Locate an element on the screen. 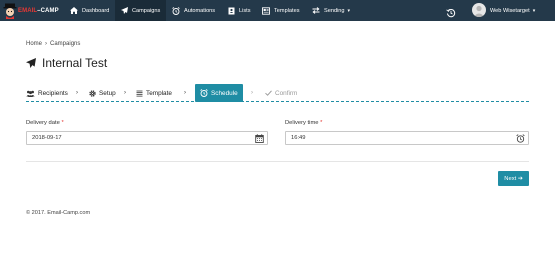 The height and width of the screenshot is (256, 555). nav-lists-label: Lists is located at coordinates (245, 10).